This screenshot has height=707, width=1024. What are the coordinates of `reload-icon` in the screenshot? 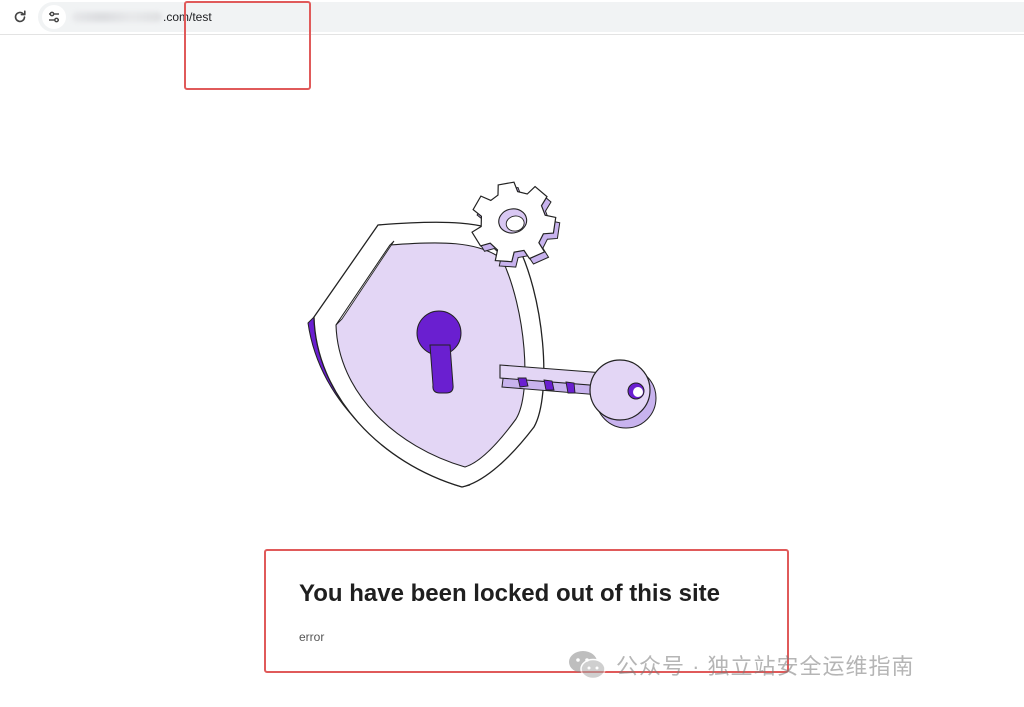 It's located at (20, 16).